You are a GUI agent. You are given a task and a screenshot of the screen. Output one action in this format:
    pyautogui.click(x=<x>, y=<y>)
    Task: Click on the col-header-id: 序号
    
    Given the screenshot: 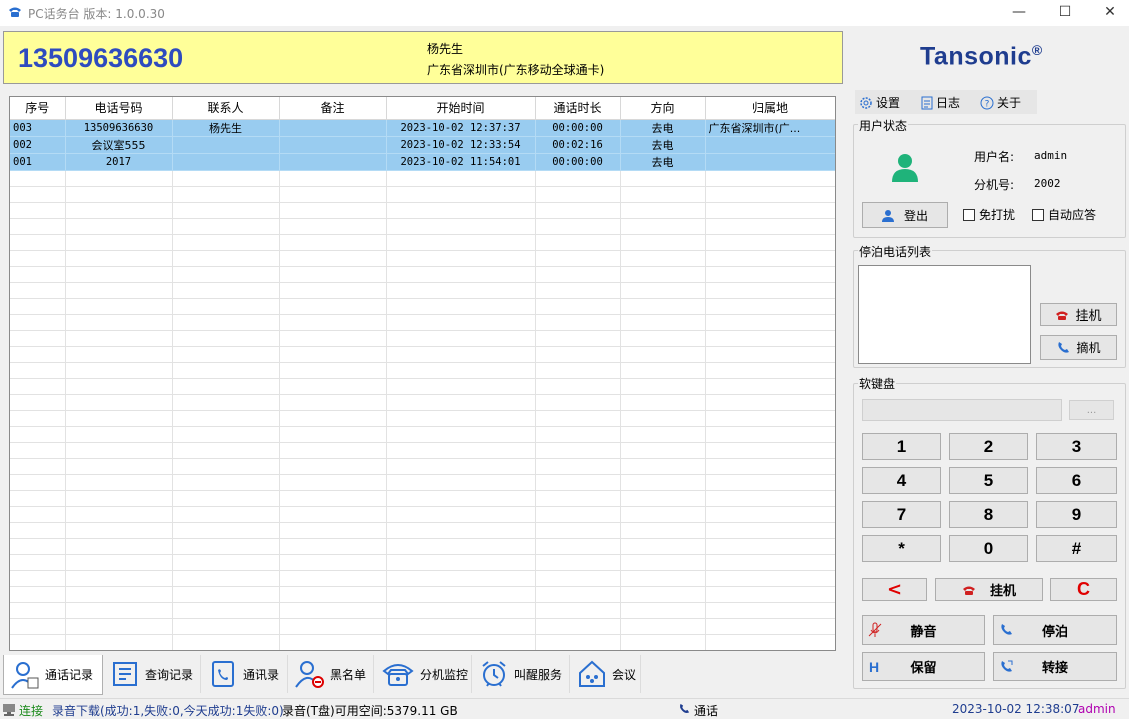 What is the action you would take?
    pyautogui.click(x=38, y=108)
    